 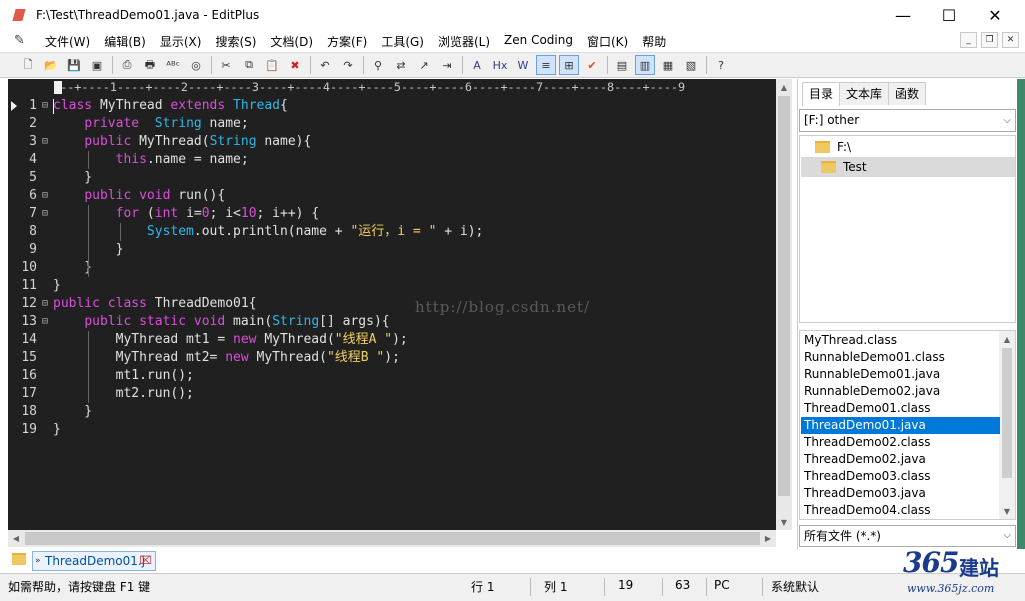 What do you see at coordinates (127, 65) in the screenshot?
I see `print-preview-icon: ⎙` at bounding box center [127, 65].